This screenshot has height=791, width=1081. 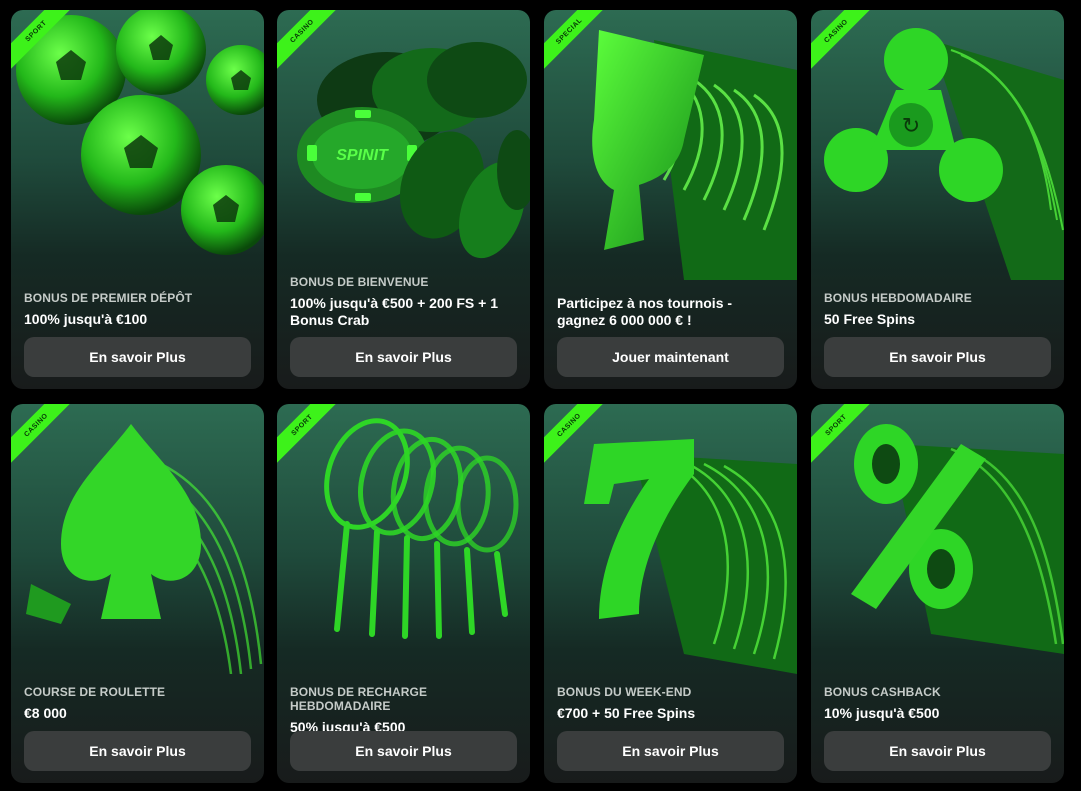 I want to click on promo-subtitle: BONUS DU WEEK-END, so click(x=624, y=692).